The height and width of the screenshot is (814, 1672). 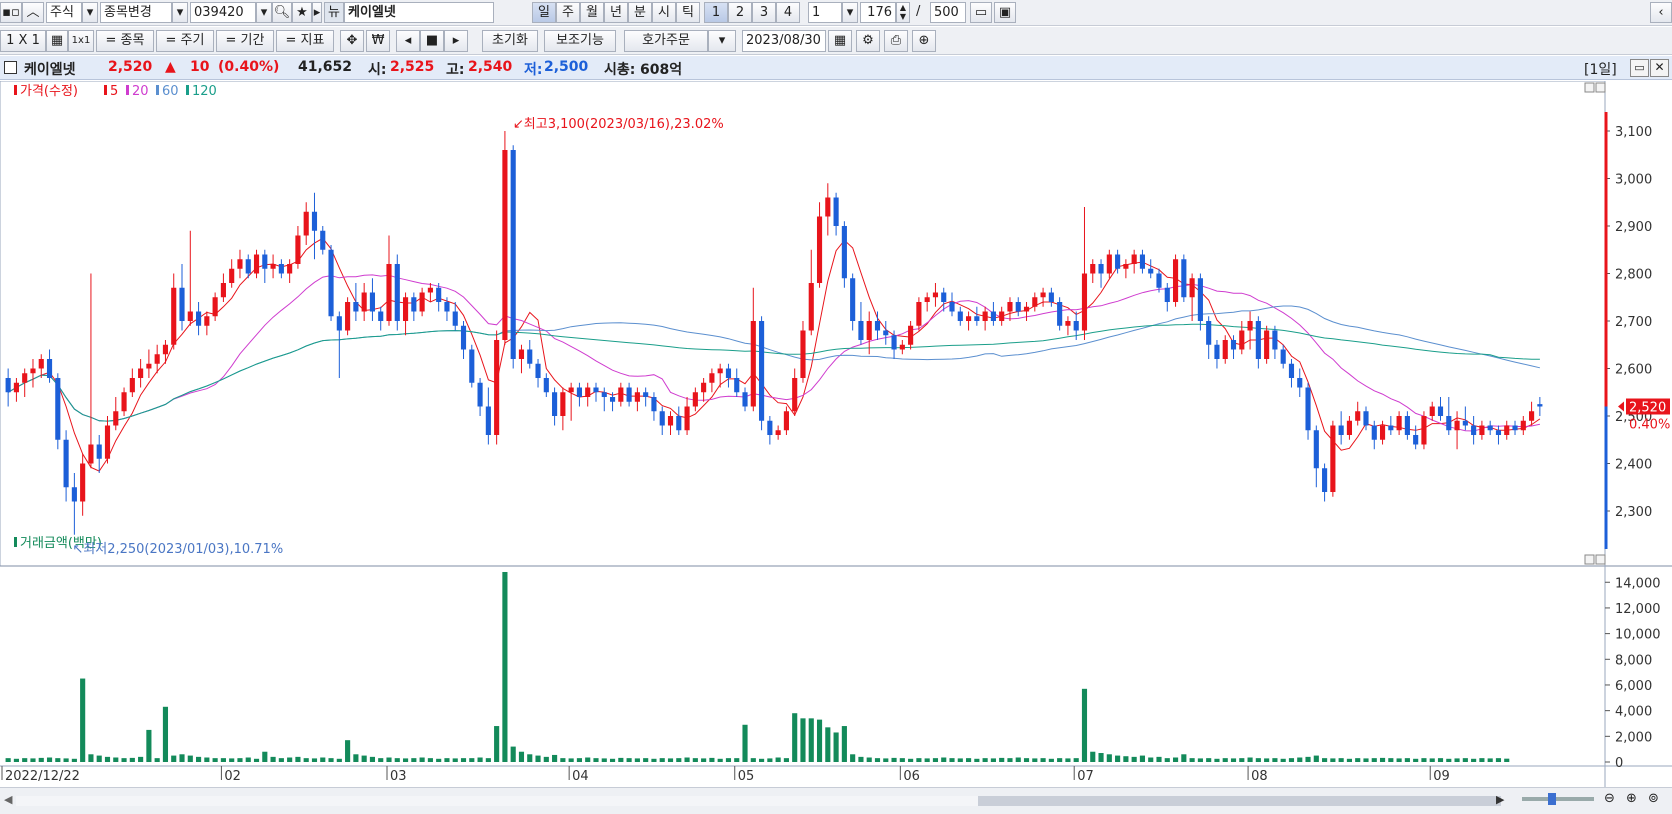 What do you see at coordinates (23, 41) in the screenshot?
I see `layout-1x1-button: 1 X 1` at bounding box center [23, 41].